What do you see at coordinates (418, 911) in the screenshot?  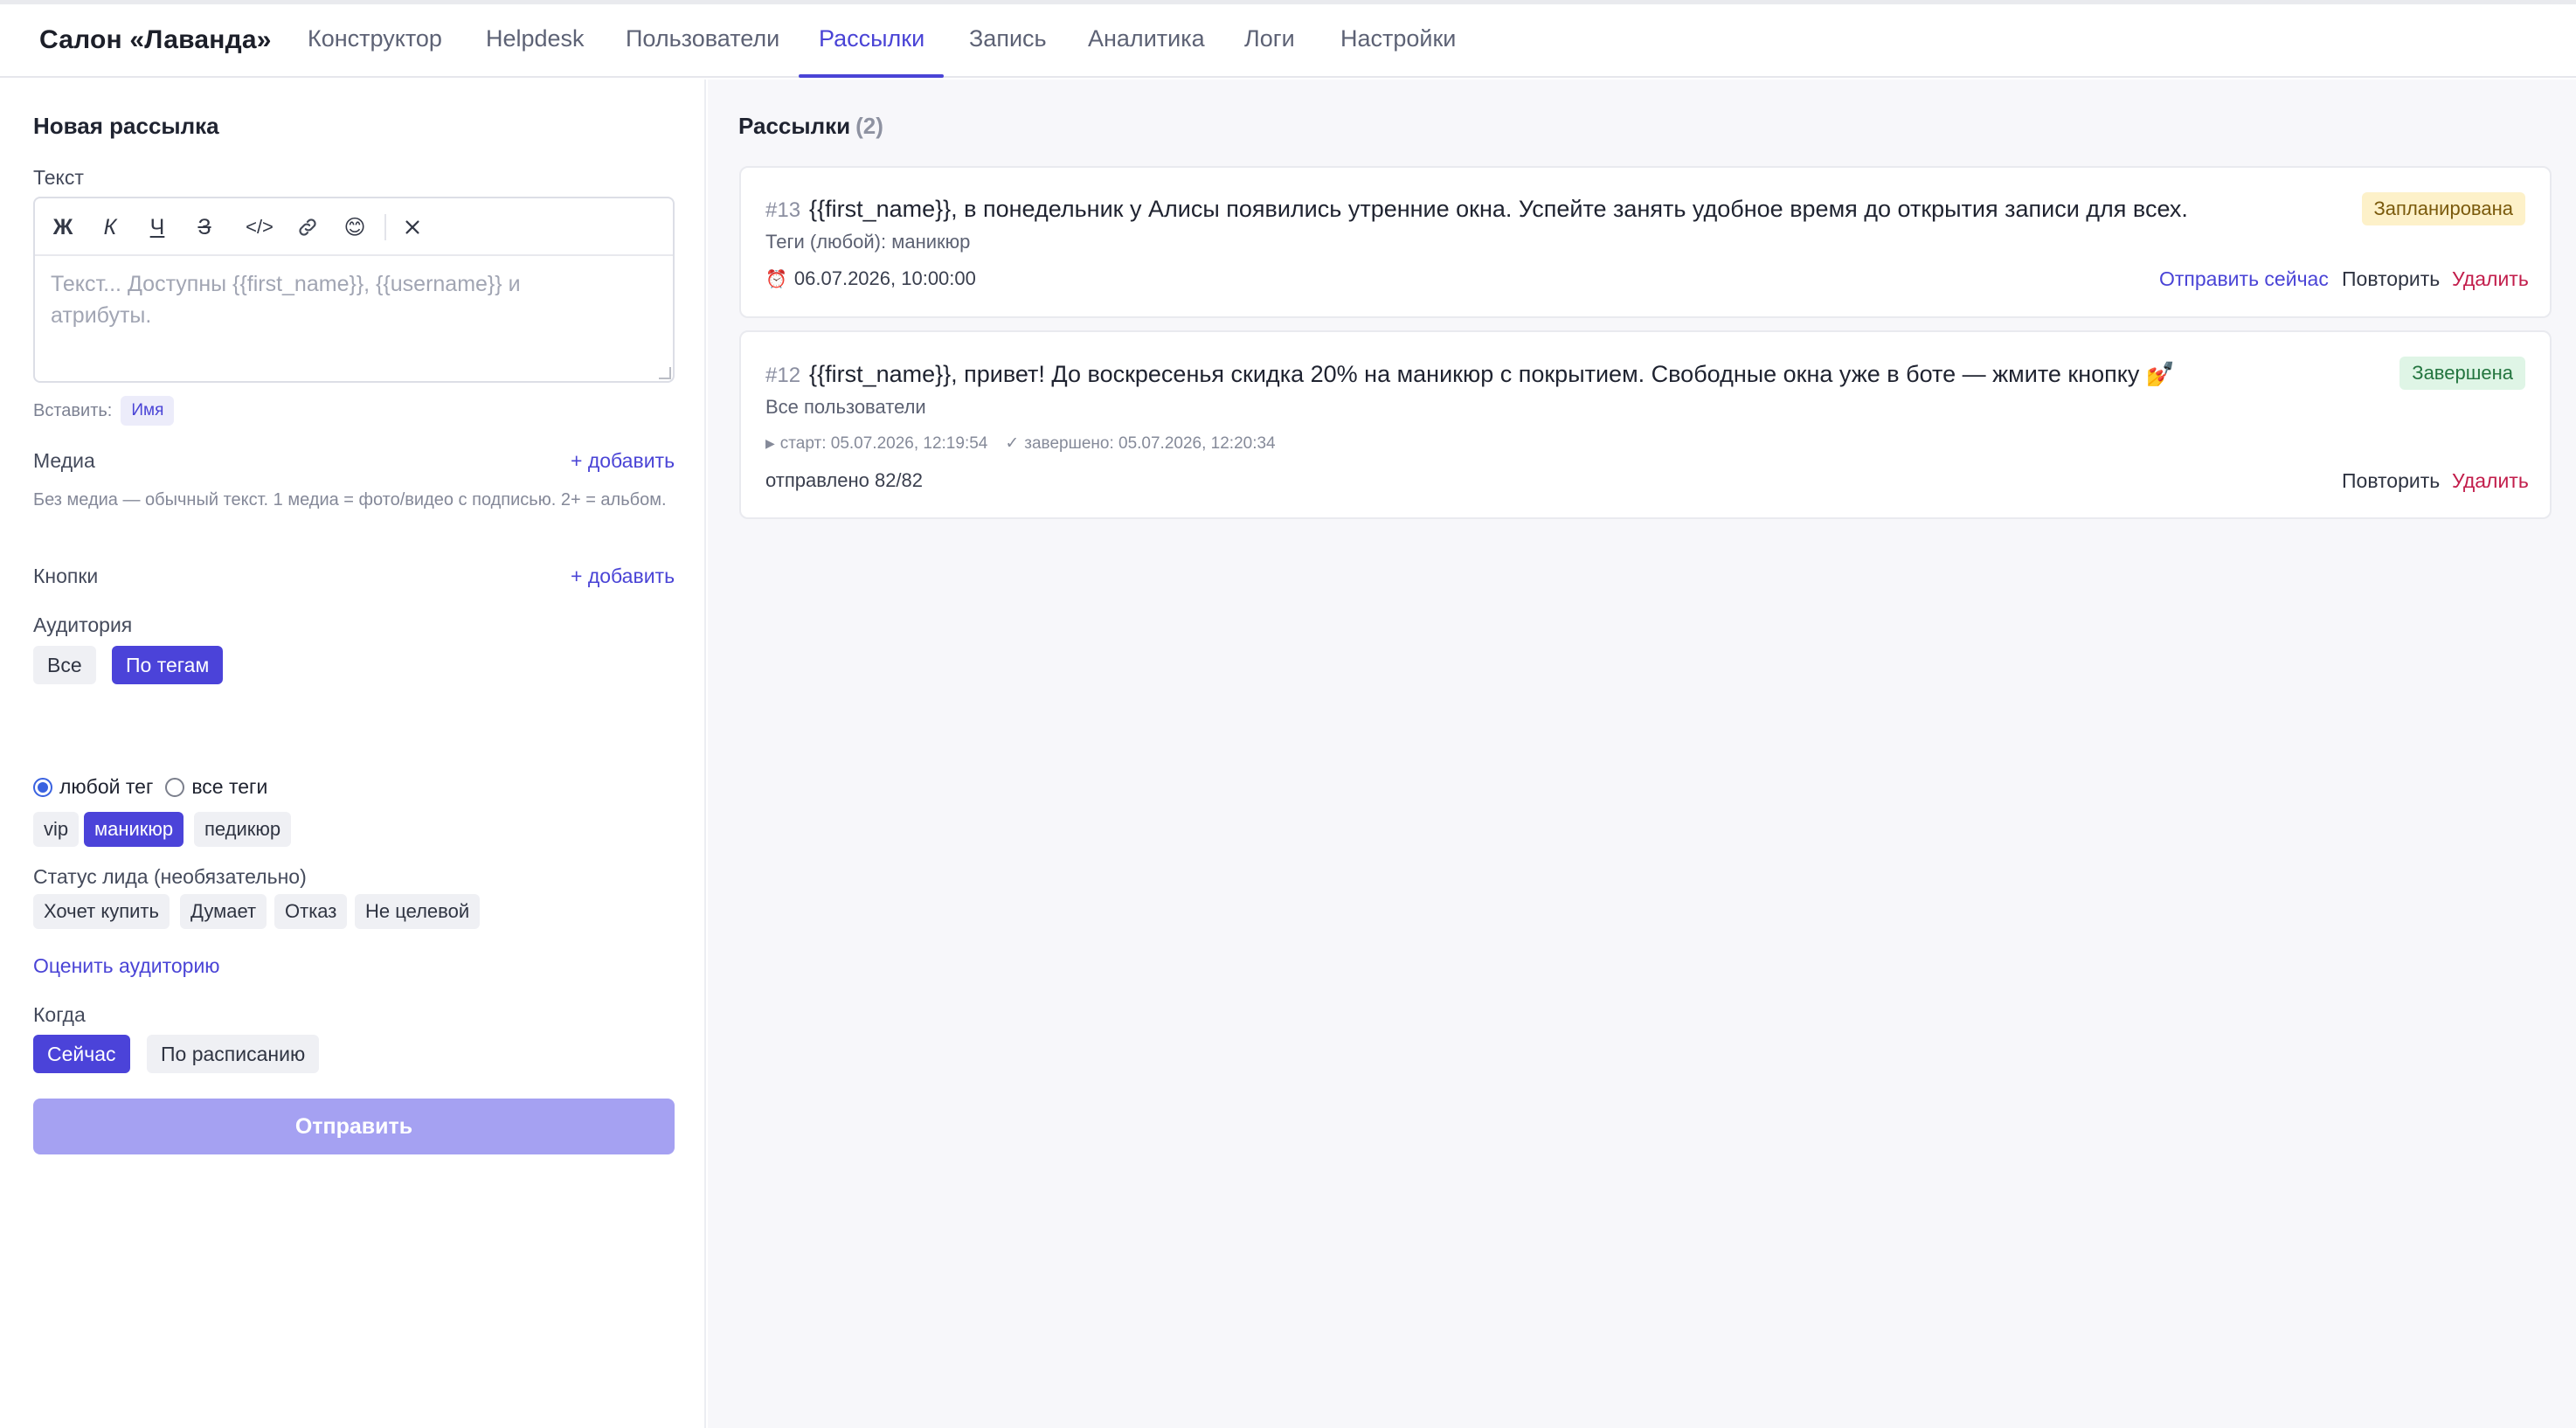 I see `lead-status-not-target: Не целевой` at bounding box center [418, 911].